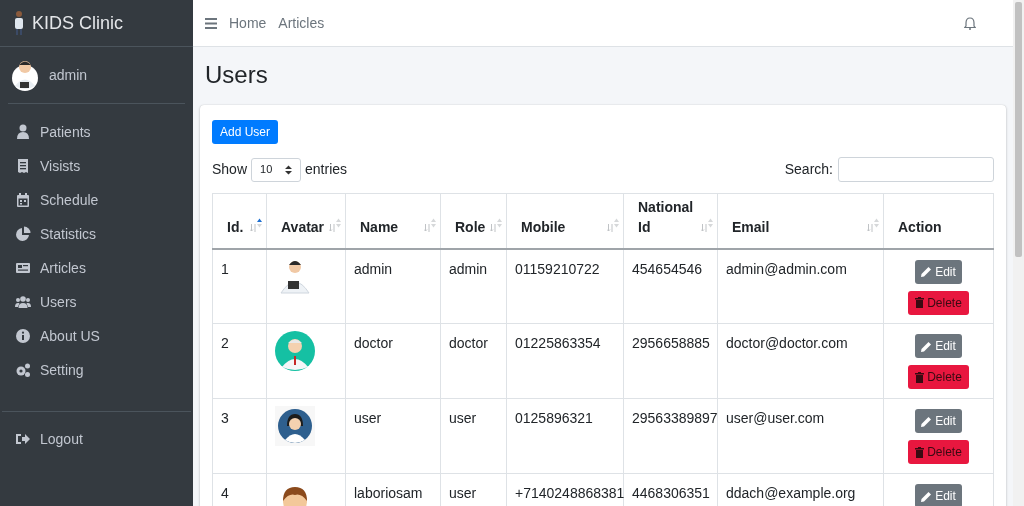 Image resolution: width=1024 pixels, height=506 pixels. What do you see at coordinates (19, 23) in the screenshot?
I see `doctor-logo-icon` at bounding box center [19, 23].